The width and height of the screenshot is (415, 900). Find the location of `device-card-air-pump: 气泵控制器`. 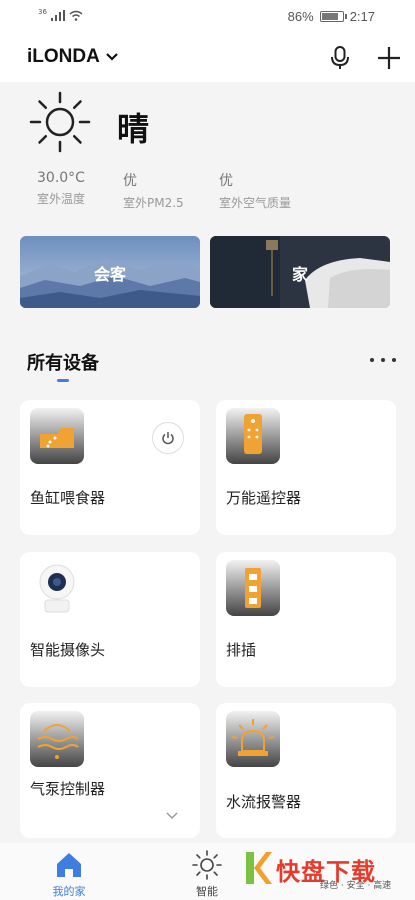

device-card-air-pump: 气泵控制器 is located at coordinates (110, 770).